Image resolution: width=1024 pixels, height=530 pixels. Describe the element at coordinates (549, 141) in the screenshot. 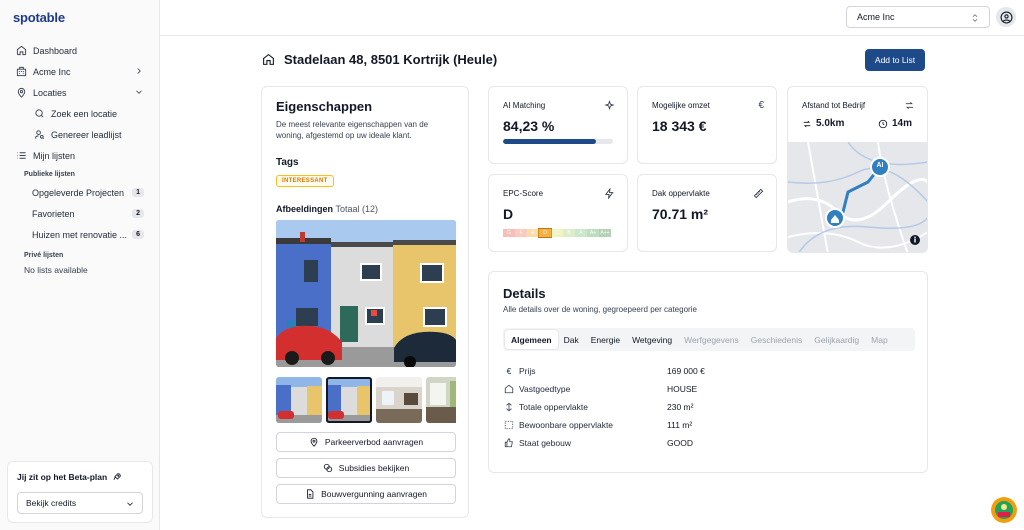

I see `progress-fill` at that location.